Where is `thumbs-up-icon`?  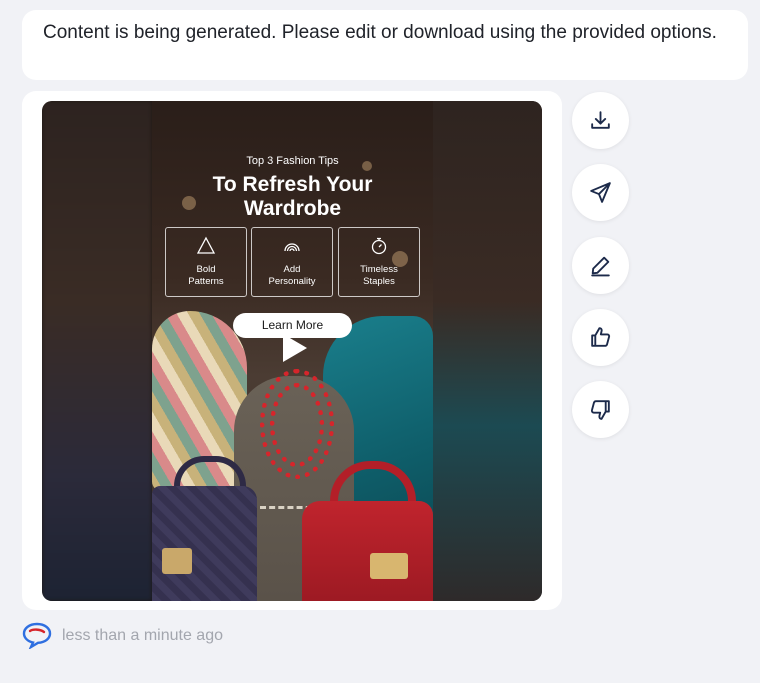
thumbs-up-icon is located at coordinates (601, 337).